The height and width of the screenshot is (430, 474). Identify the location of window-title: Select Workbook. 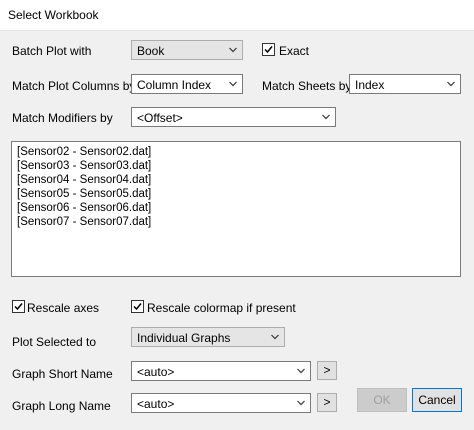
(53, 15).